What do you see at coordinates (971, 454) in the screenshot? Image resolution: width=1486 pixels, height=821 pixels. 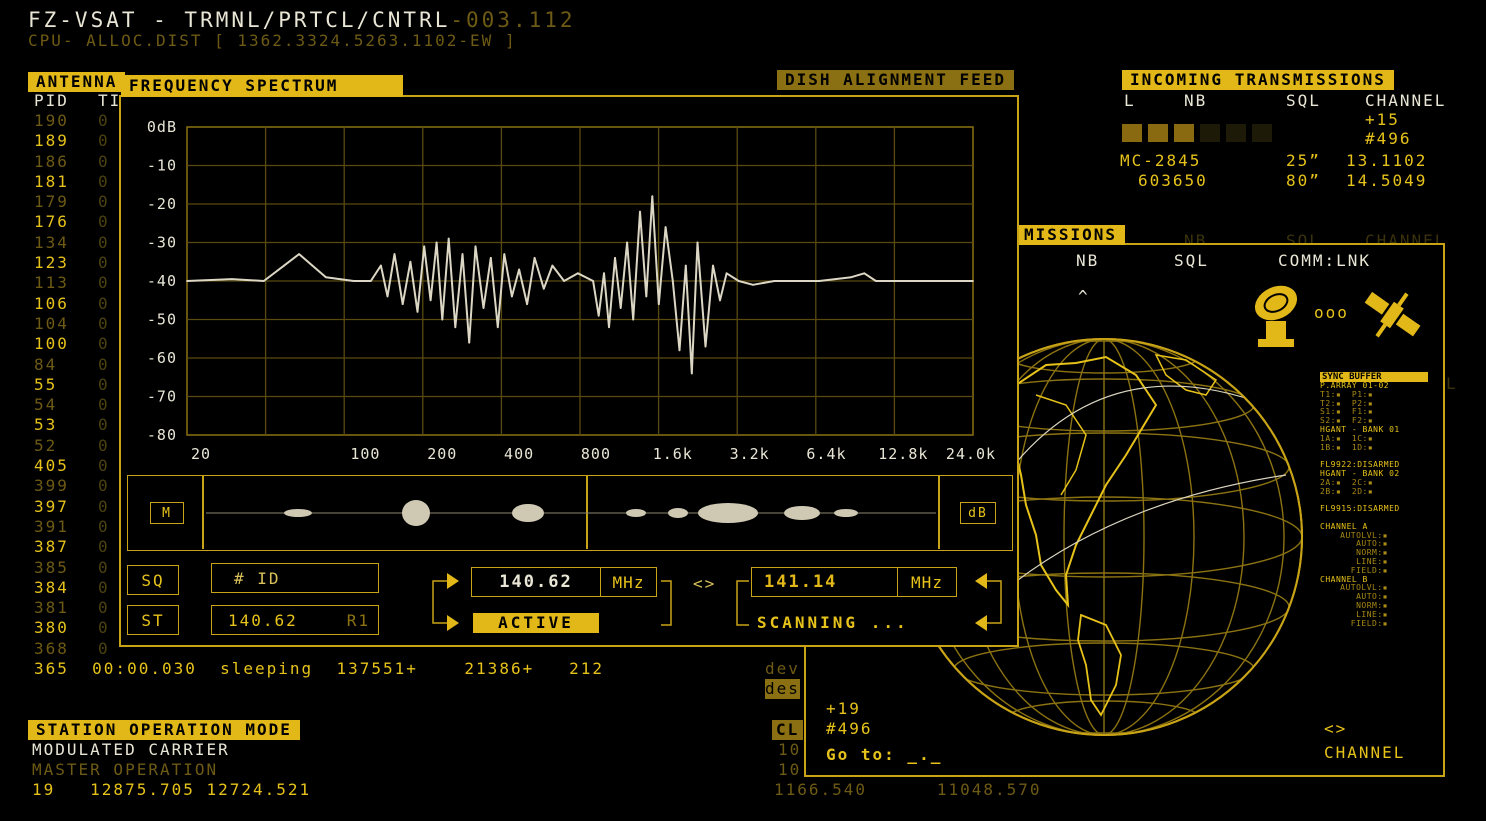 I see `x-tick-label: 24.0k` at bounding box center [971, 454].